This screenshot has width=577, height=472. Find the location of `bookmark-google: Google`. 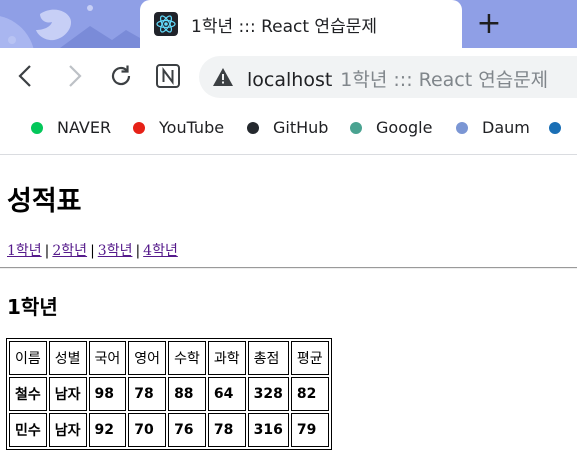

bookmark-google: Google is located at coordinates (391, 129).